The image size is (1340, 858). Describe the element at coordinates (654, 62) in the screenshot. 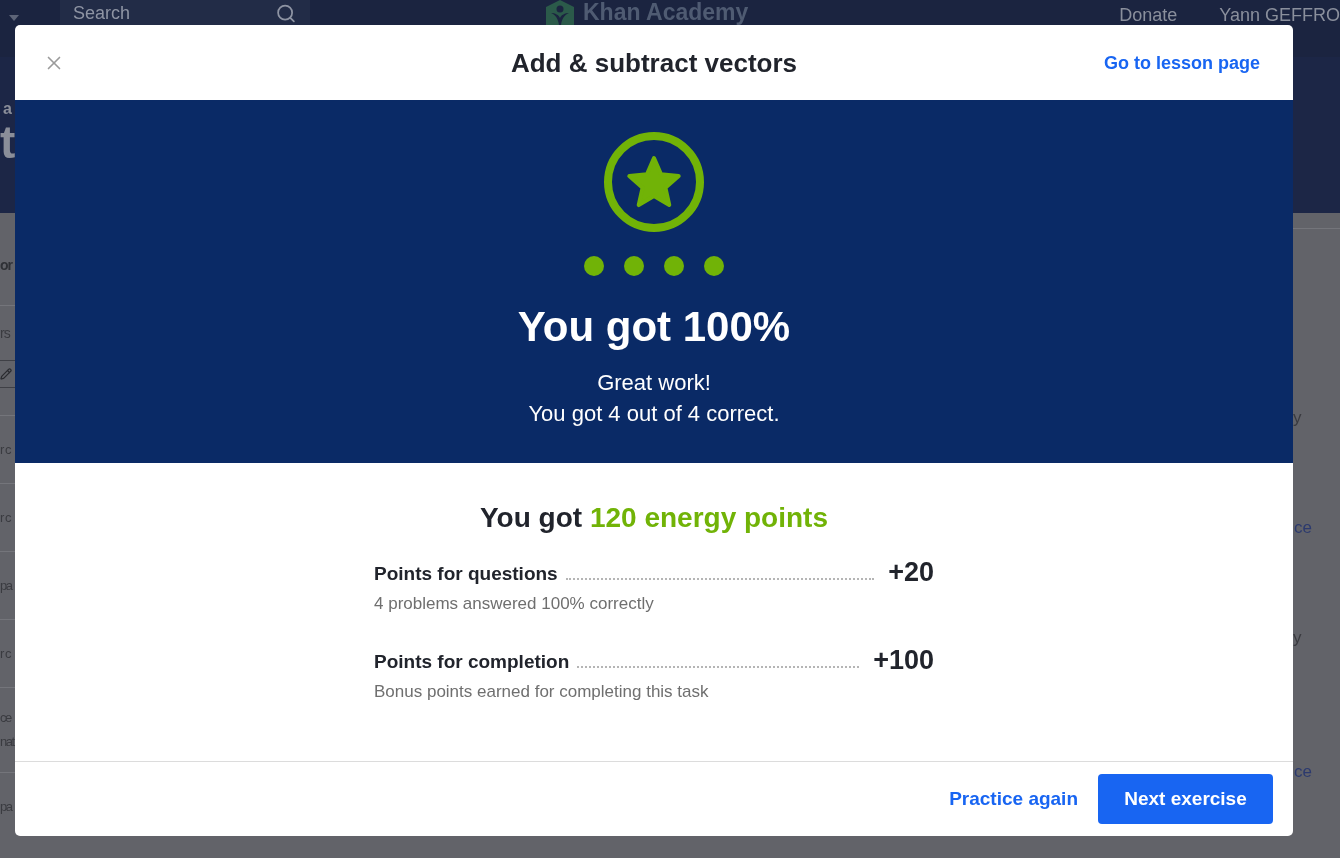

I see `dialog-title: Add & subtract vectors` at that location.